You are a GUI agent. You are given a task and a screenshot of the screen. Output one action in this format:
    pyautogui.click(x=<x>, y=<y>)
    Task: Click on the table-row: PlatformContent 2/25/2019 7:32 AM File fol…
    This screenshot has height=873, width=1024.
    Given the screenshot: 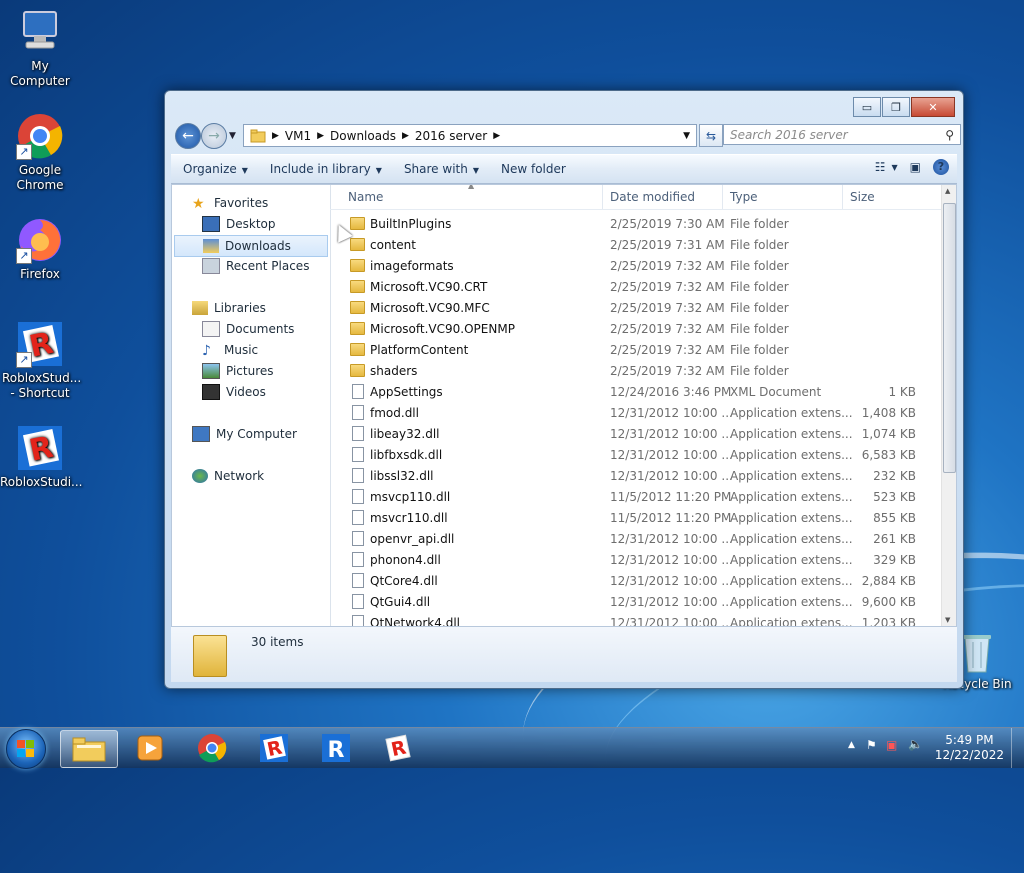 What is the action you would take?
    pyautogui.click(x=636, y=350)
    